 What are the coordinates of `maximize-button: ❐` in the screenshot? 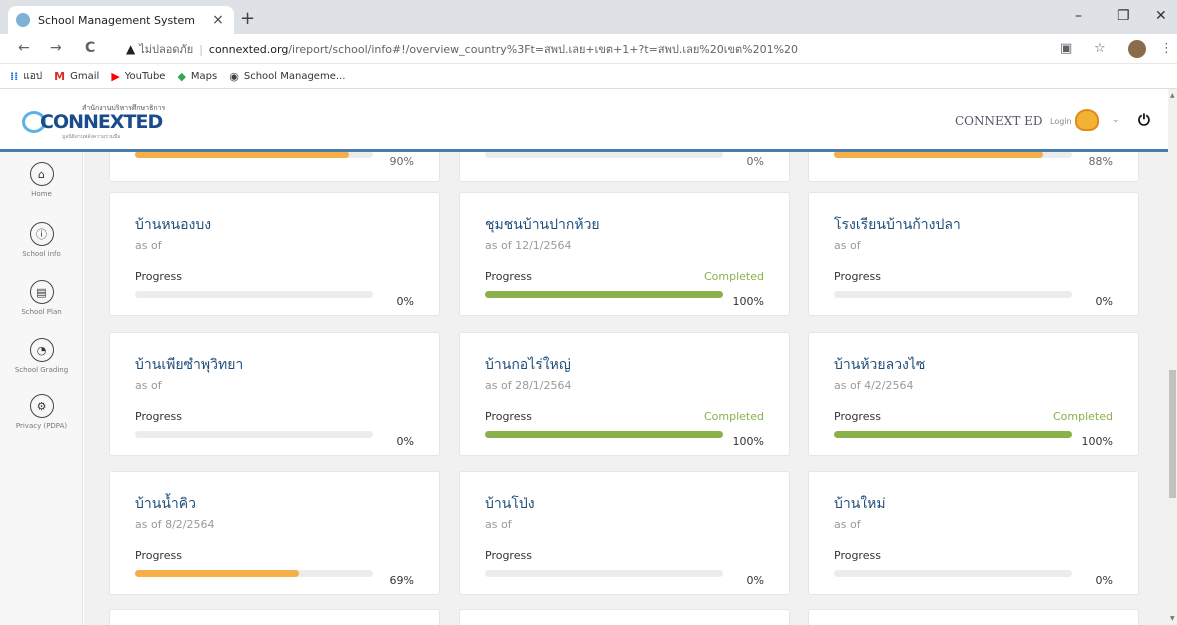 It's located at (1123, 16).